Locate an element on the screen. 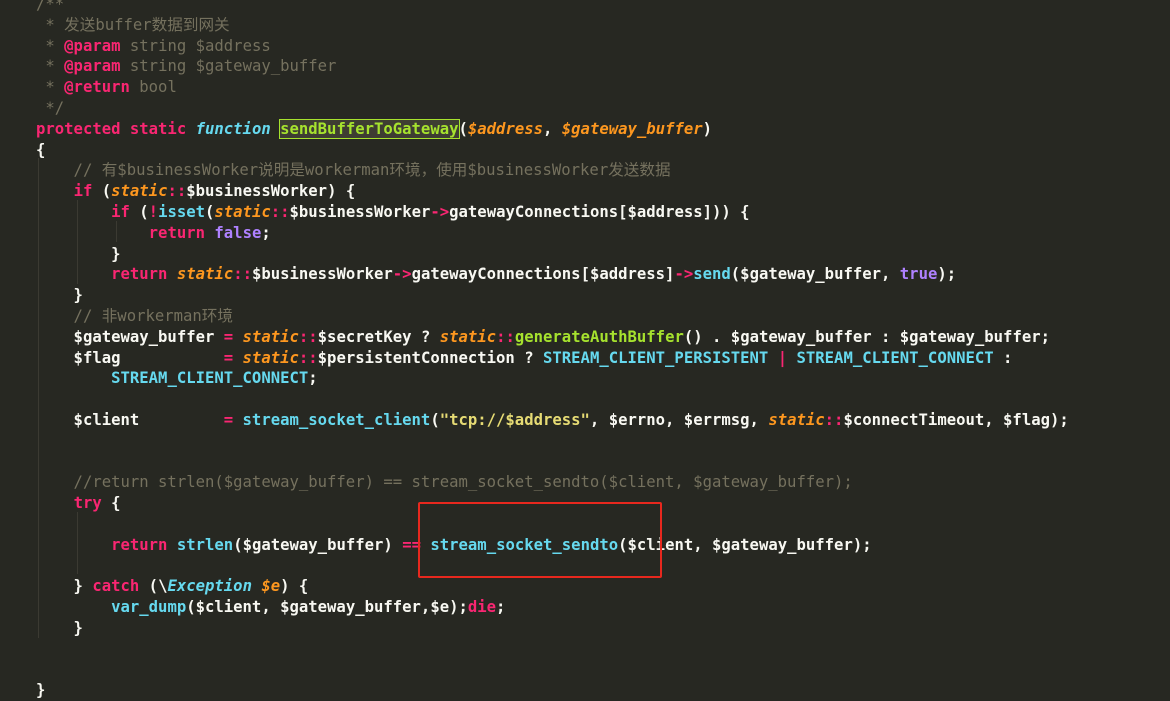 The width and height of the screenshot is (1170, 701). code-token: sendBufferToGateway is located at coordinates (369, 128).